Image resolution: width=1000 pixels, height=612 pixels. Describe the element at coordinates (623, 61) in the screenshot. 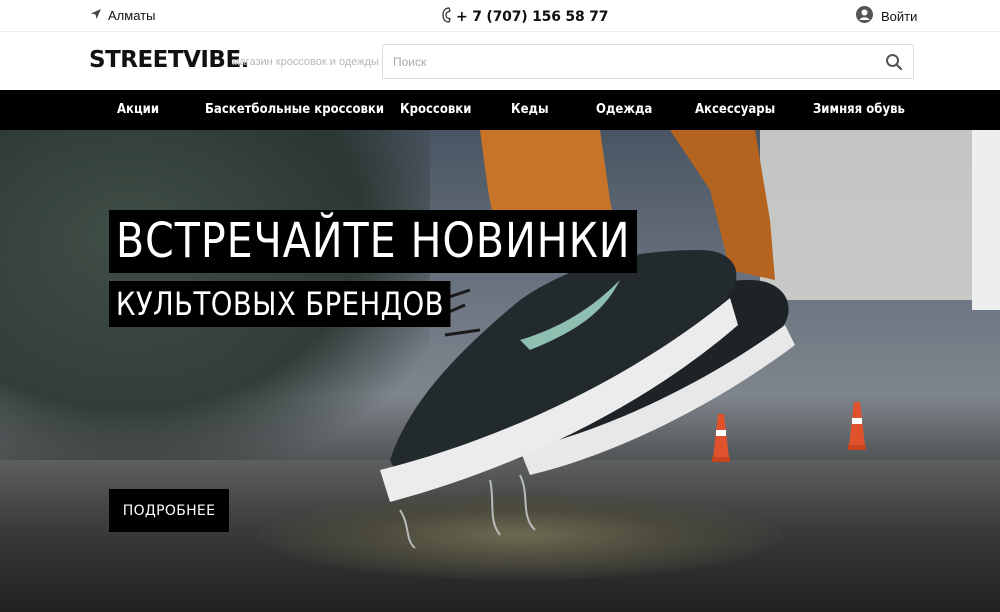

I see `search-input` at that location.